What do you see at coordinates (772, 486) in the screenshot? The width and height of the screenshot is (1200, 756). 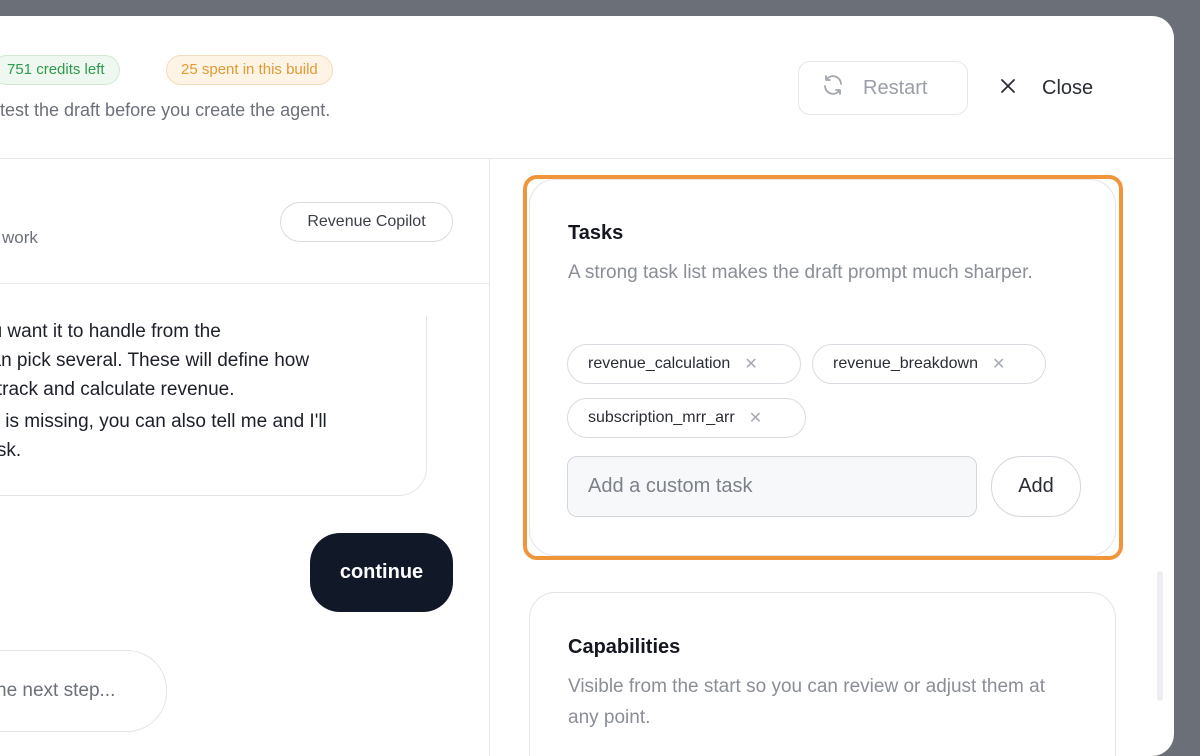 I see `custom-task-input` at bounding box center [772, 486].